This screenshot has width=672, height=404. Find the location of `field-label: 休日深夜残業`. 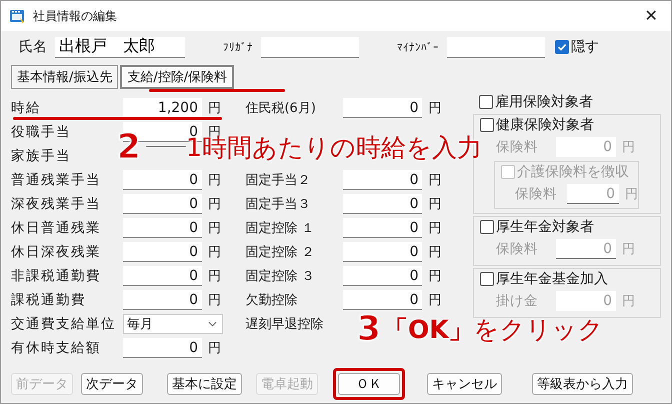

field-label: 休日深夜残業 is located at coordinates (56, 252).